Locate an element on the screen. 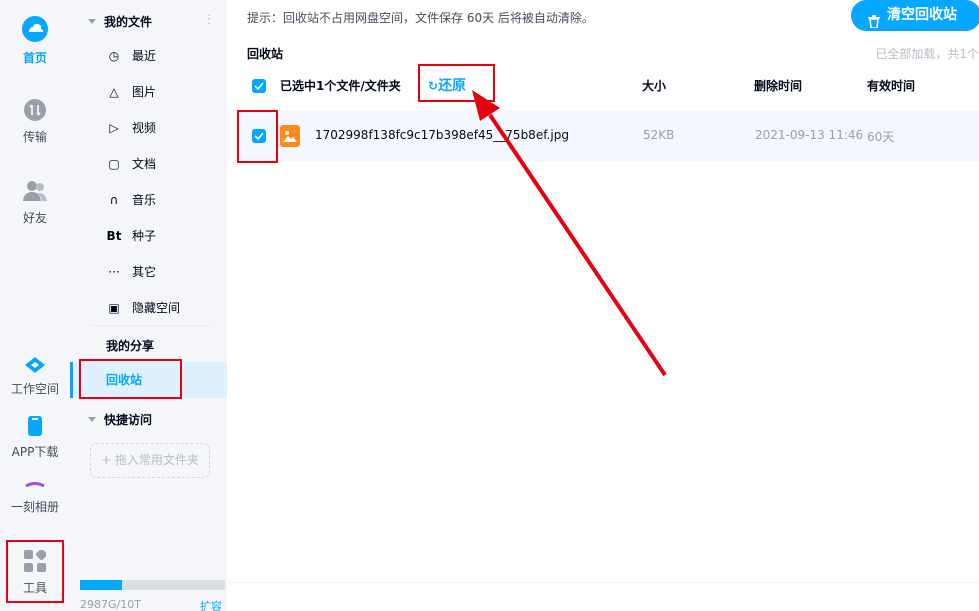 This screenshot has height=611, width=979. nav-item-documents-label: 文档 is located at coordinates (144, 164).